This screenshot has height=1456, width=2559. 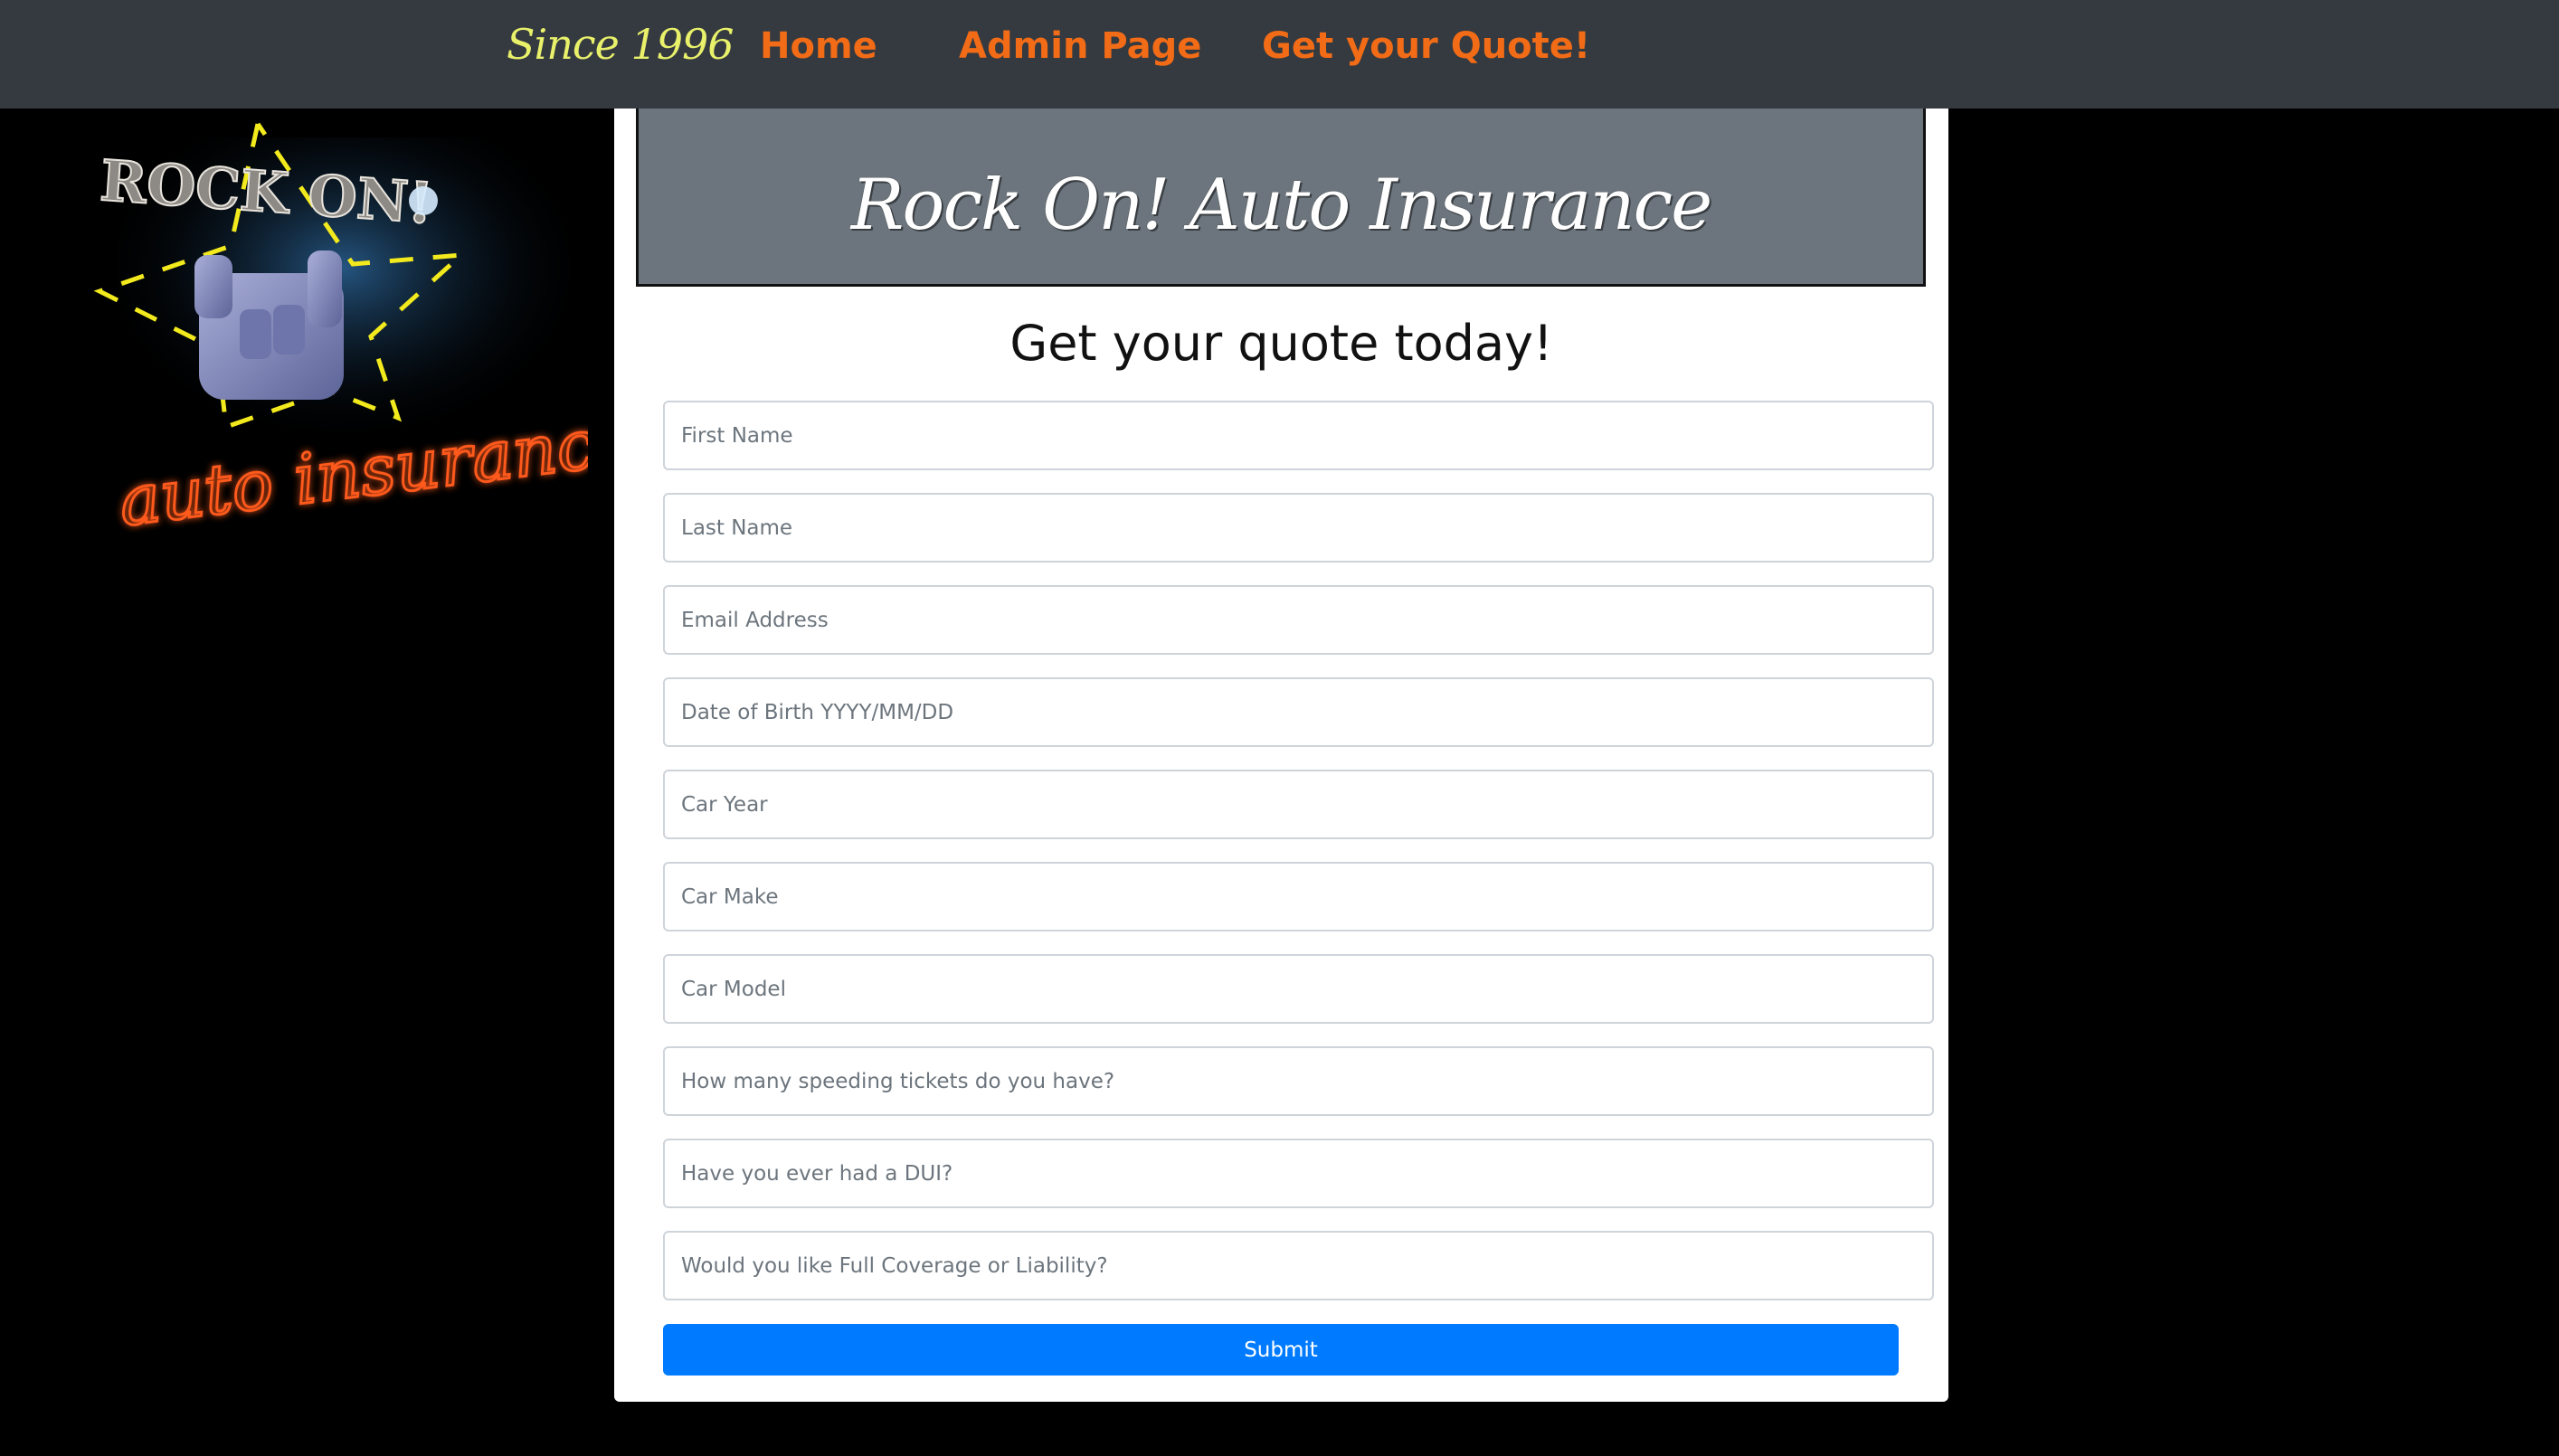 I want to click on first-name-field, so click(x=1299, y=436).